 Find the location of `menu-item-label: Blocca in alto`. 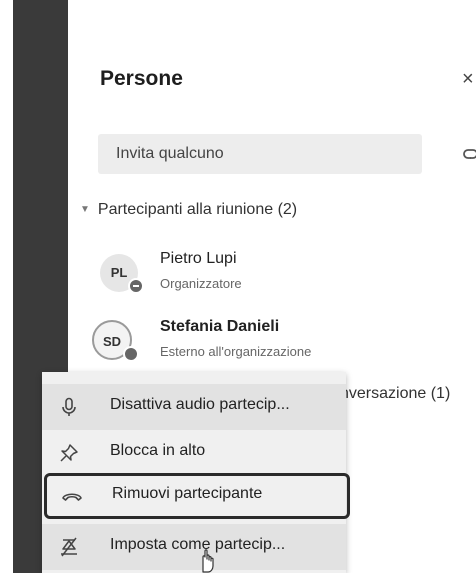

menu-item-label: Blocca in alto is located at coordinates (158, 450).